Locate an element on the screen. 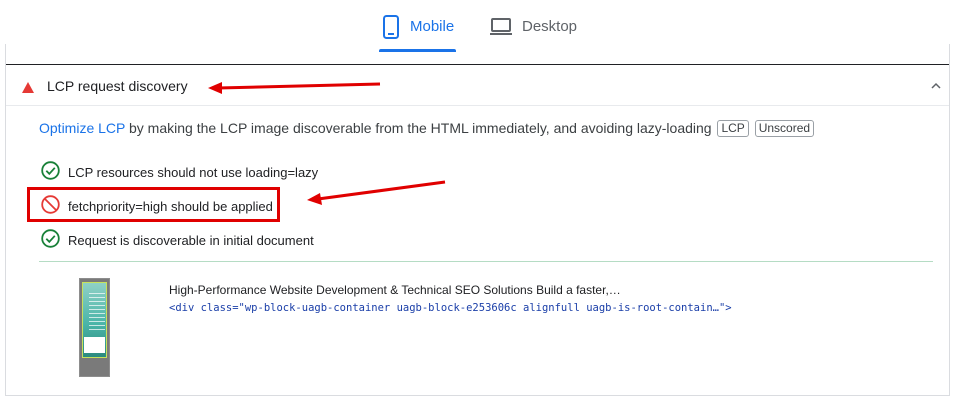 The image size is (964, 400). smartphone-icon is located at coordinates (391, 26).